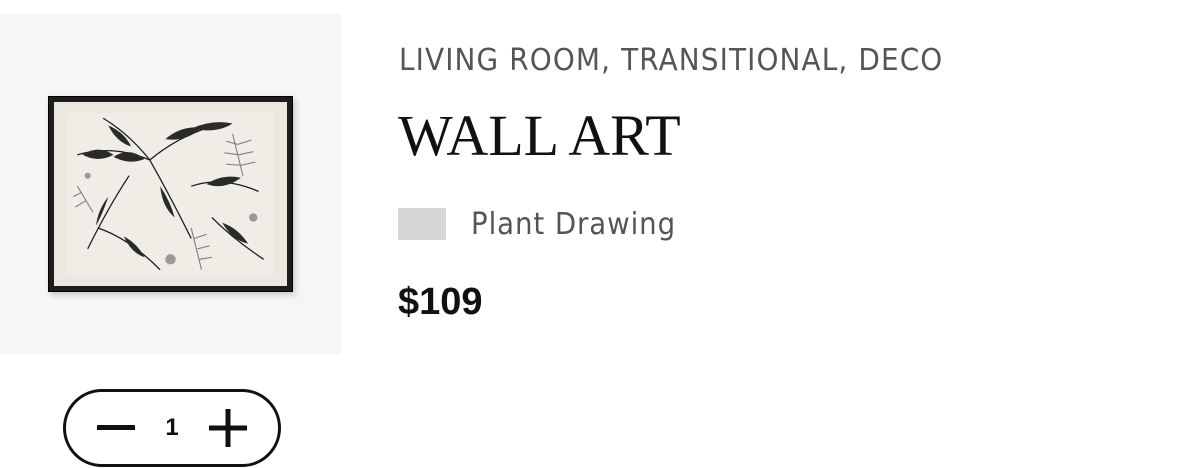 The height and width of the screenshot is (468, 1190). What do you see at coordinates (574, 224) in the screenshot?
I see `variant-label: Plant Drawing` at bounding box center [574, 224].